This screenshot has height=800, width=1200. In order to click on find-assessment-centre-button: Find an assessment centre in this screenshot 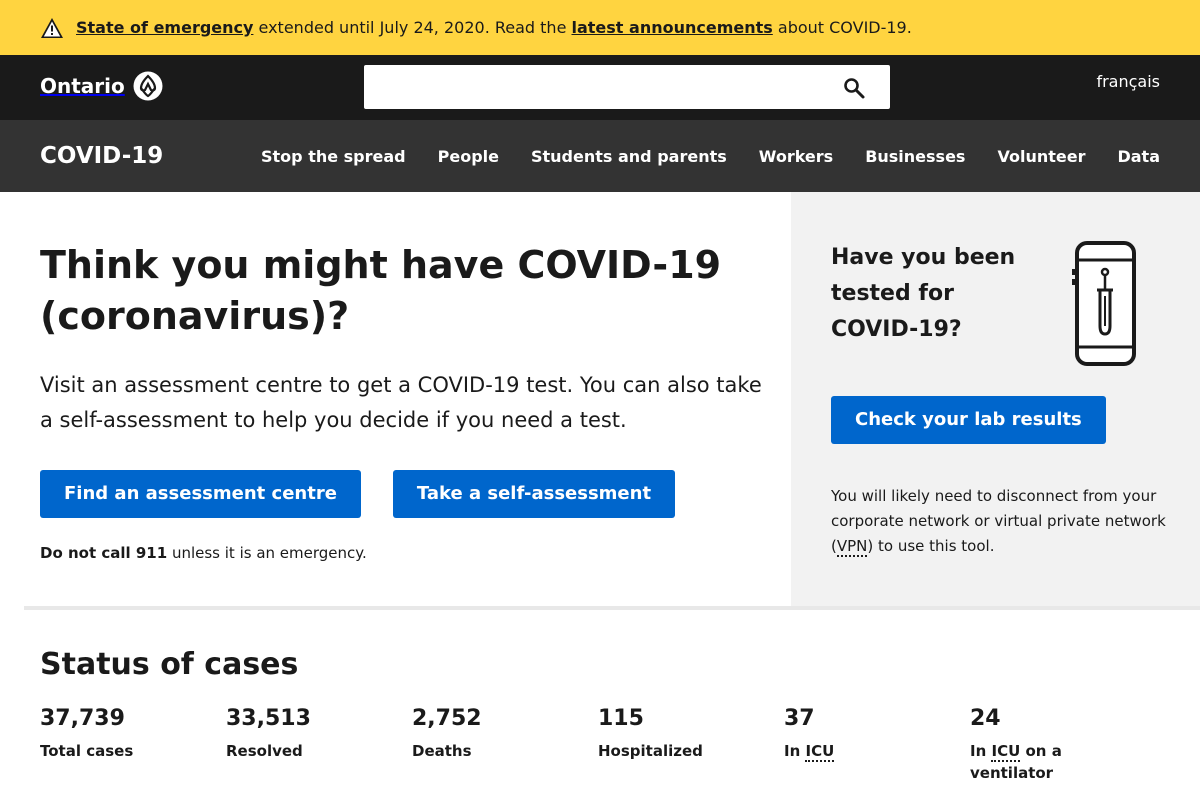, I will do `click(200, 494)`.